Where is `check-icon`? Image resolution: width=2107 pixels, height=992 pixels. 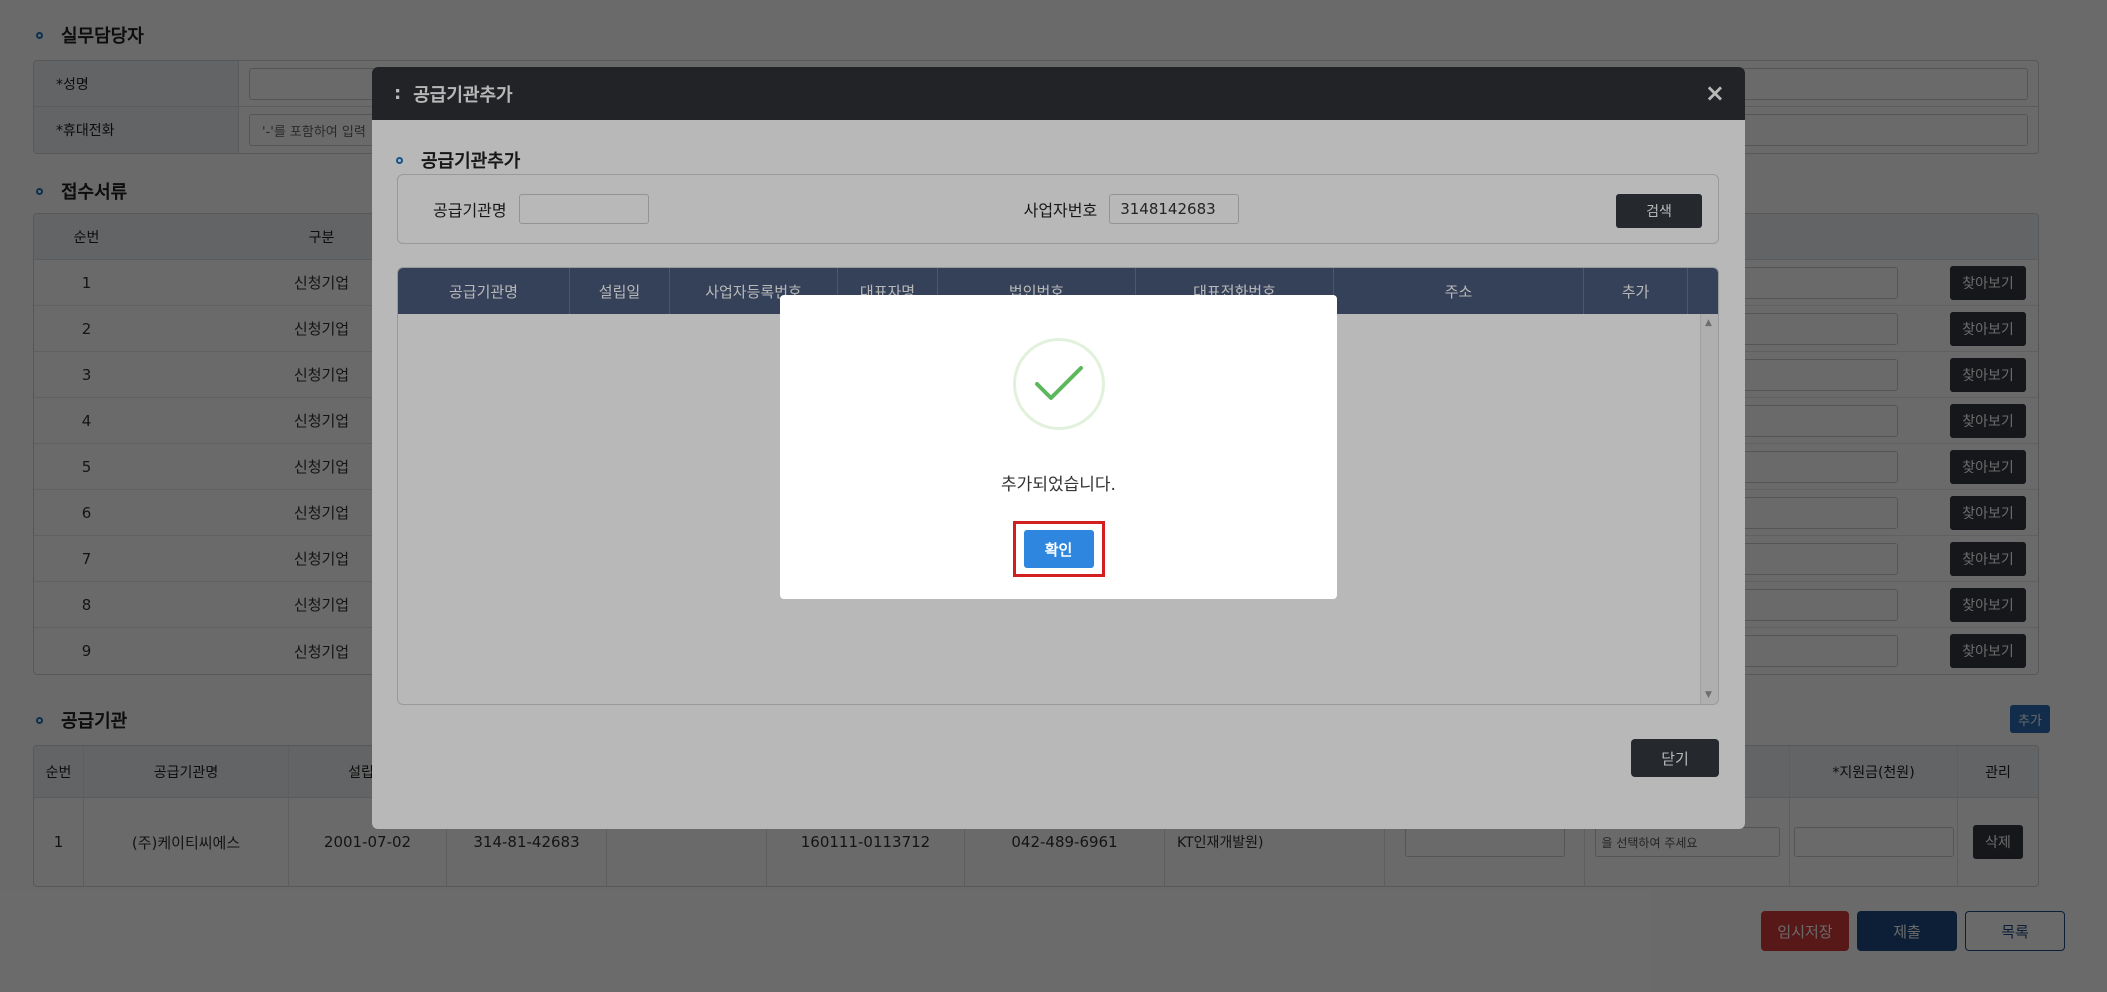 check-icon is located at coordinates (1058, 383).